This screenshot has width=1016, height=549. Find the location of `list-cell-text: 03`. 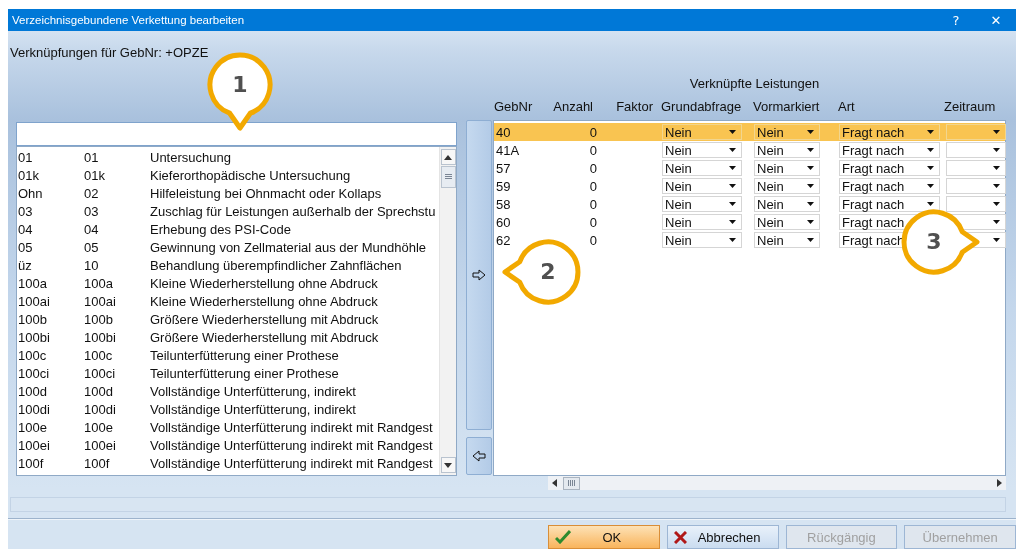

list-cell-text: 03 is located at coordinates (26, 211).